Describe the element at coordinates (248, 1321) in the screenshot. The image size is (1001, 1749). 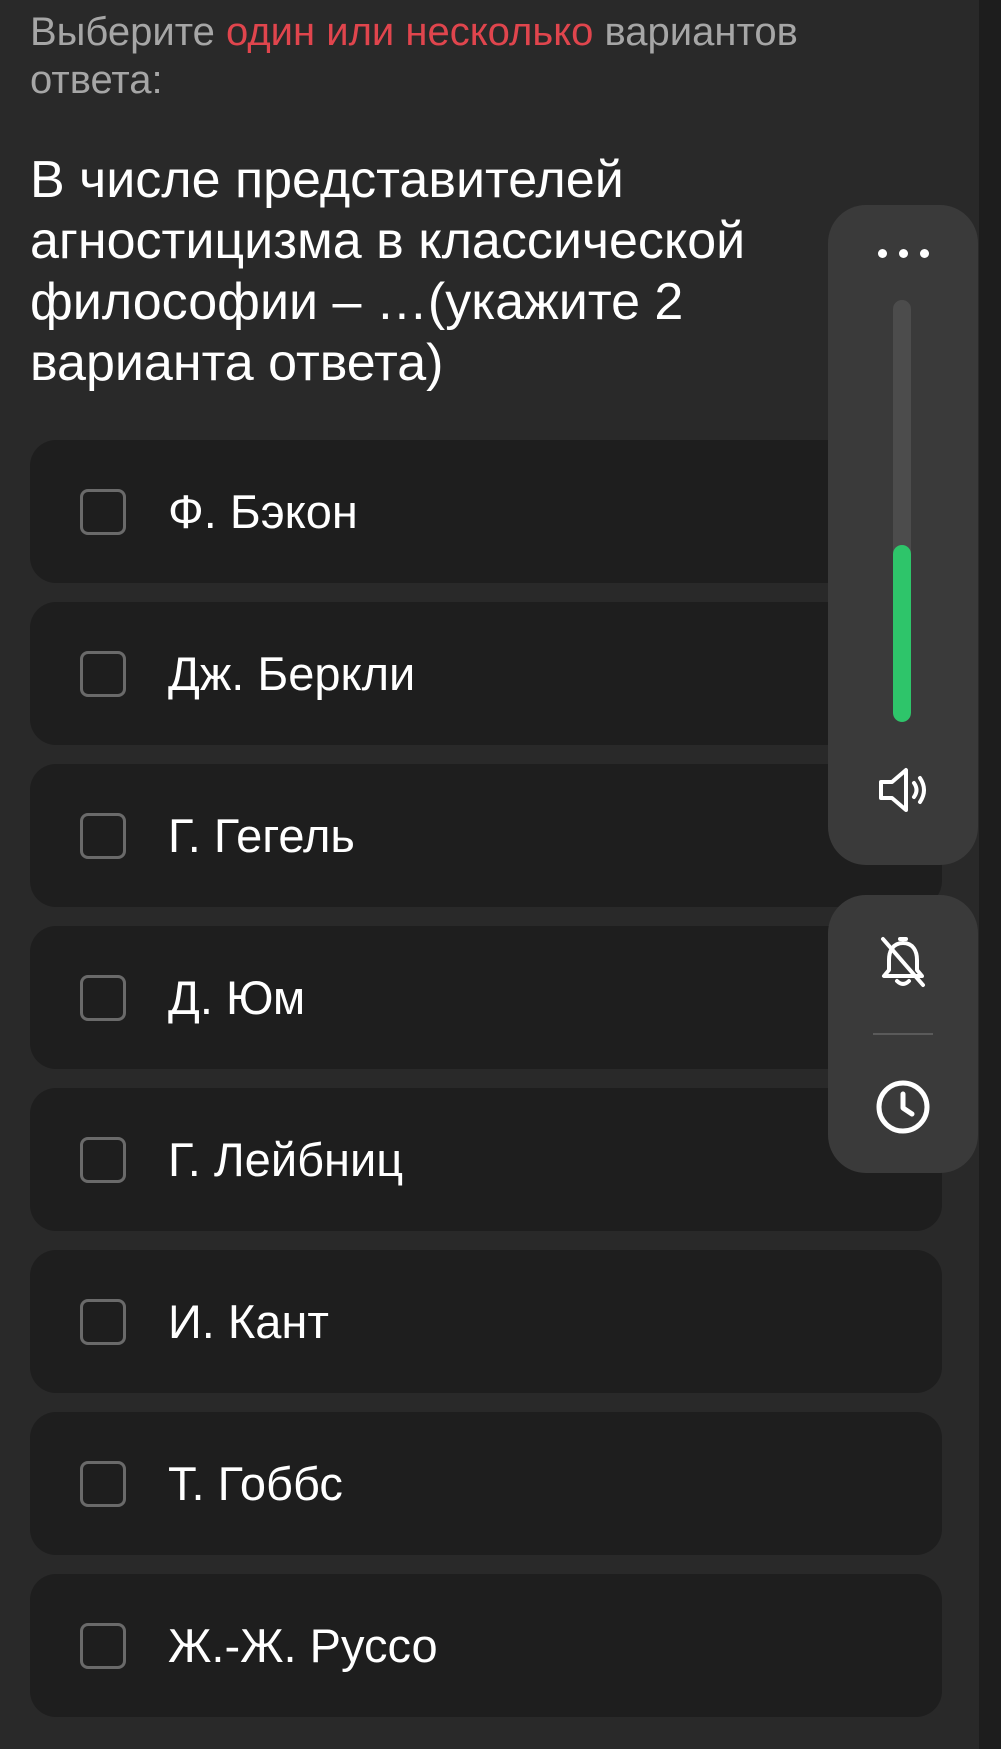
I see `answer-option-label: И. Кант` at that location.